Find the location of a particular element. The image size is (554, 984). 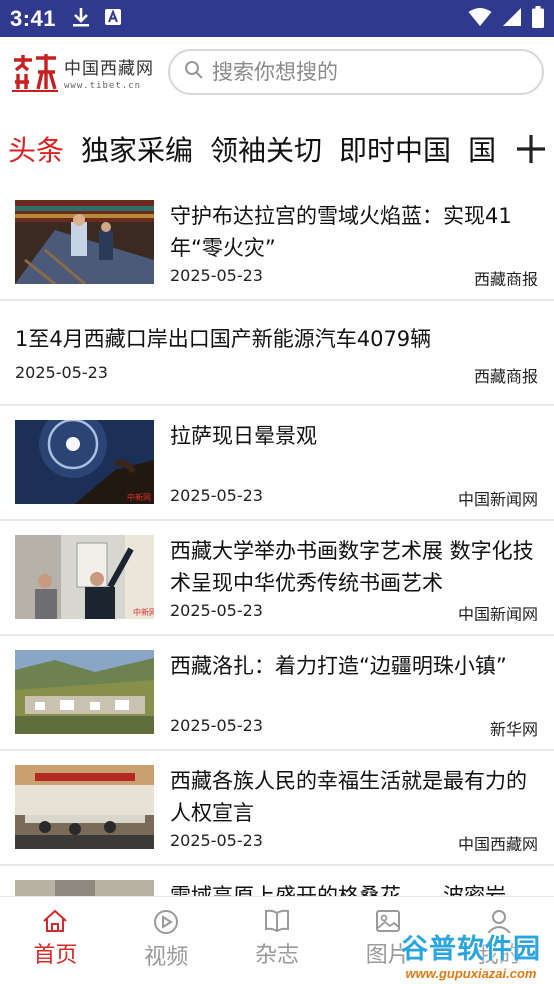

tab-dujia: 独家采编 is located at coordinates (137, 149).